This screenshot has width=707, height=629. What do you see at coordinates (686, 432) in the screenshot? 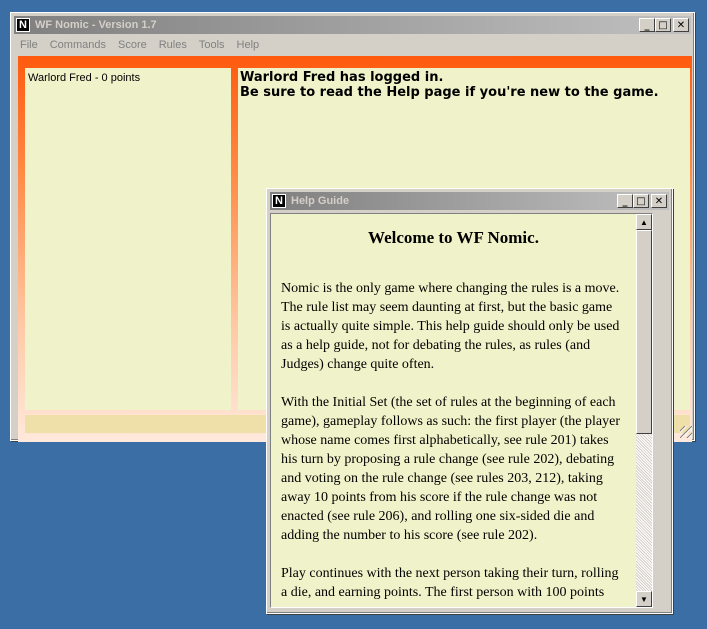
I see `resize-grip-icon` at bounding box center [686, 432].